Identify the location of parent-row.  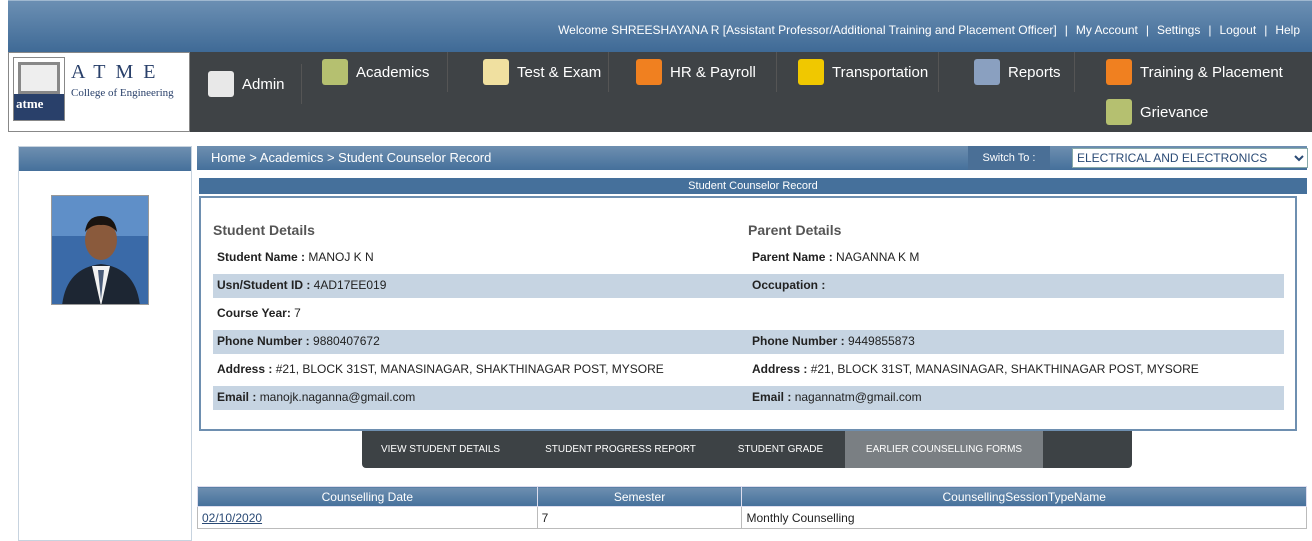
(1016, 314).